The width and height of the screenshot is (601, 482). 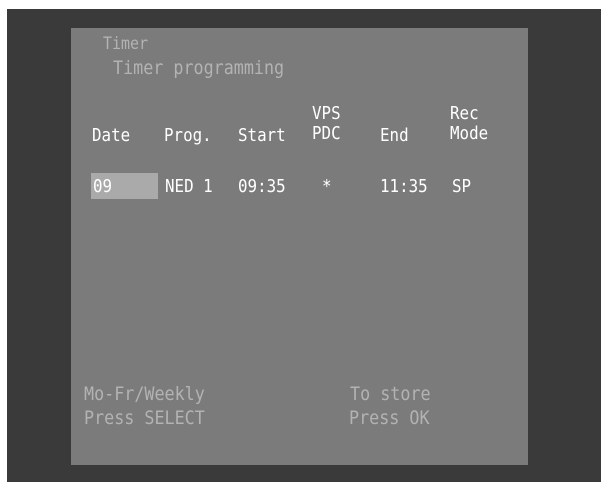 I want to click on menu-title: Timer, so click(x=126, y=44).